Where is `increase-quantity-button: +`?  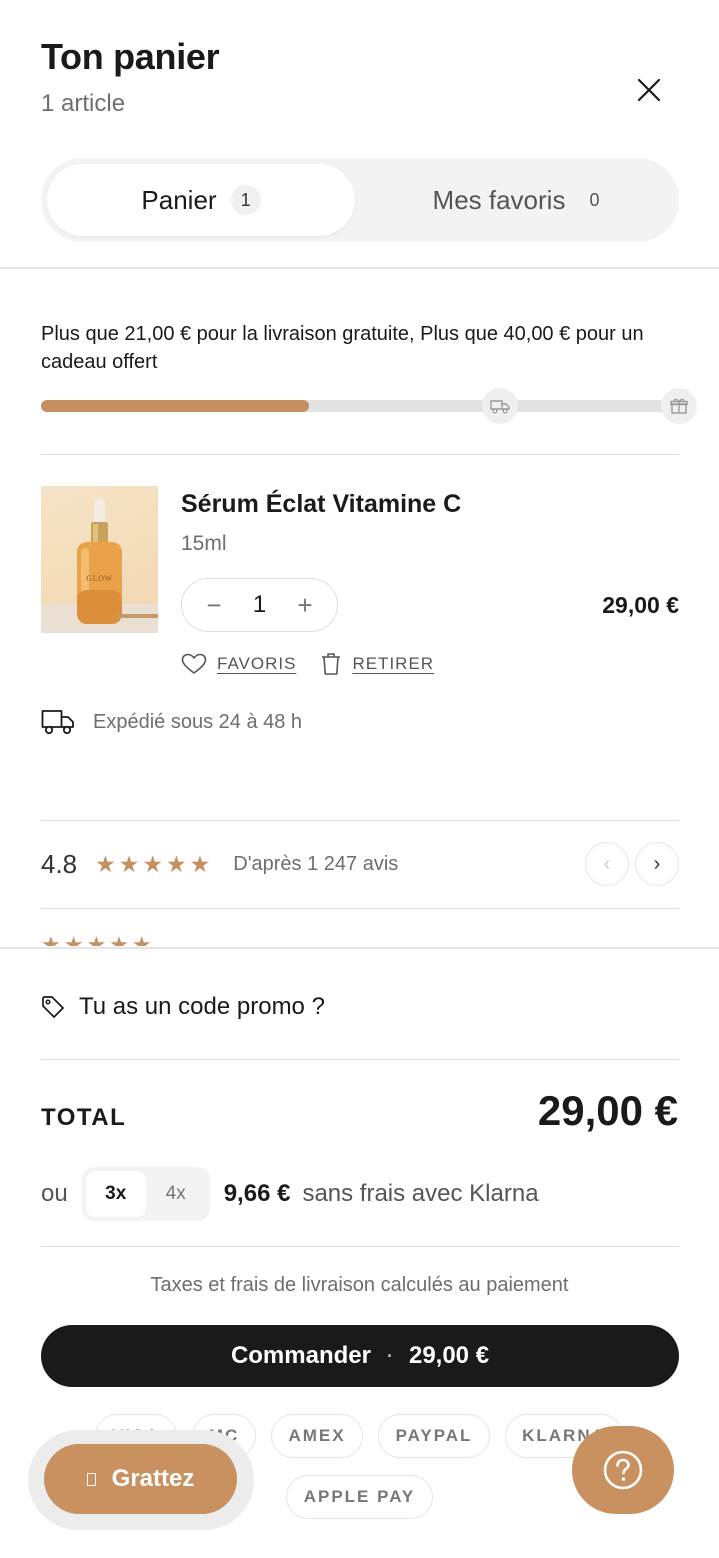 increase-quantity-button: + is located at coordinates (305, 605).